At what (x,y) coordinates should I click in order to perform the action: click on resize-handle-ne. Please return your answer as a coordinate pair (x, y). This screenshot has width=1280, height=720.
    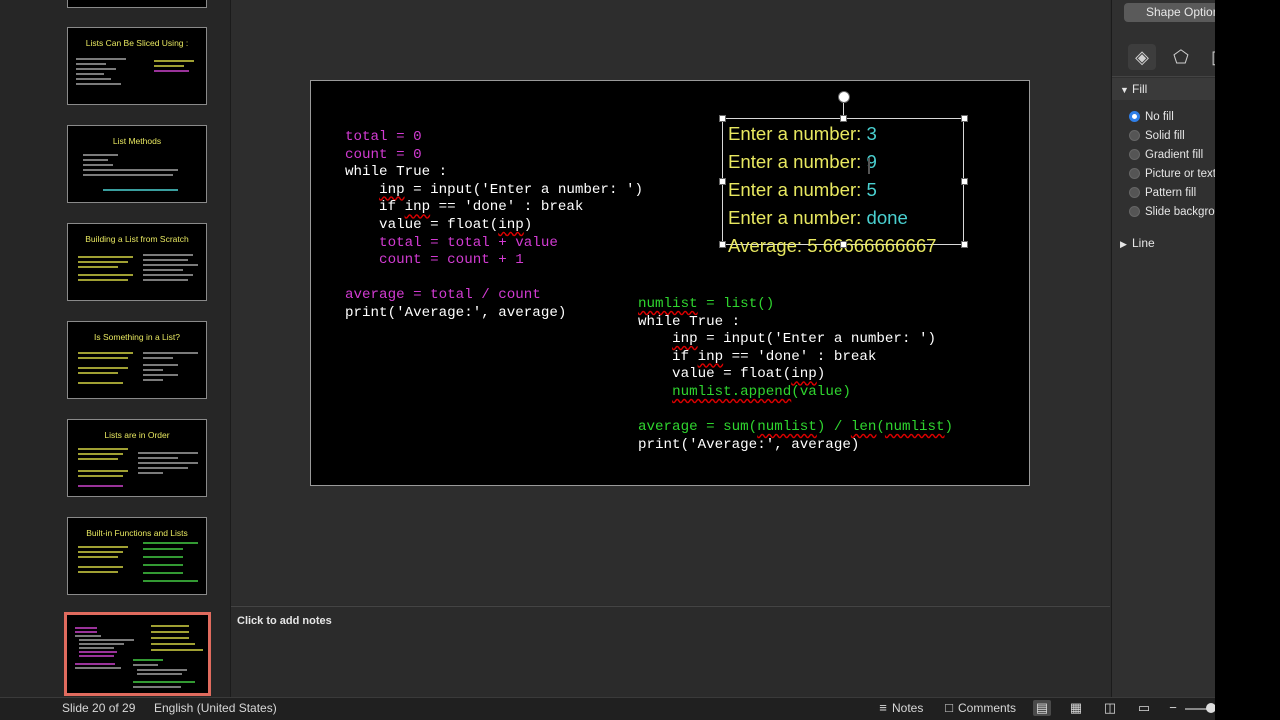
    Looking at the image, I should click on (964, 118).